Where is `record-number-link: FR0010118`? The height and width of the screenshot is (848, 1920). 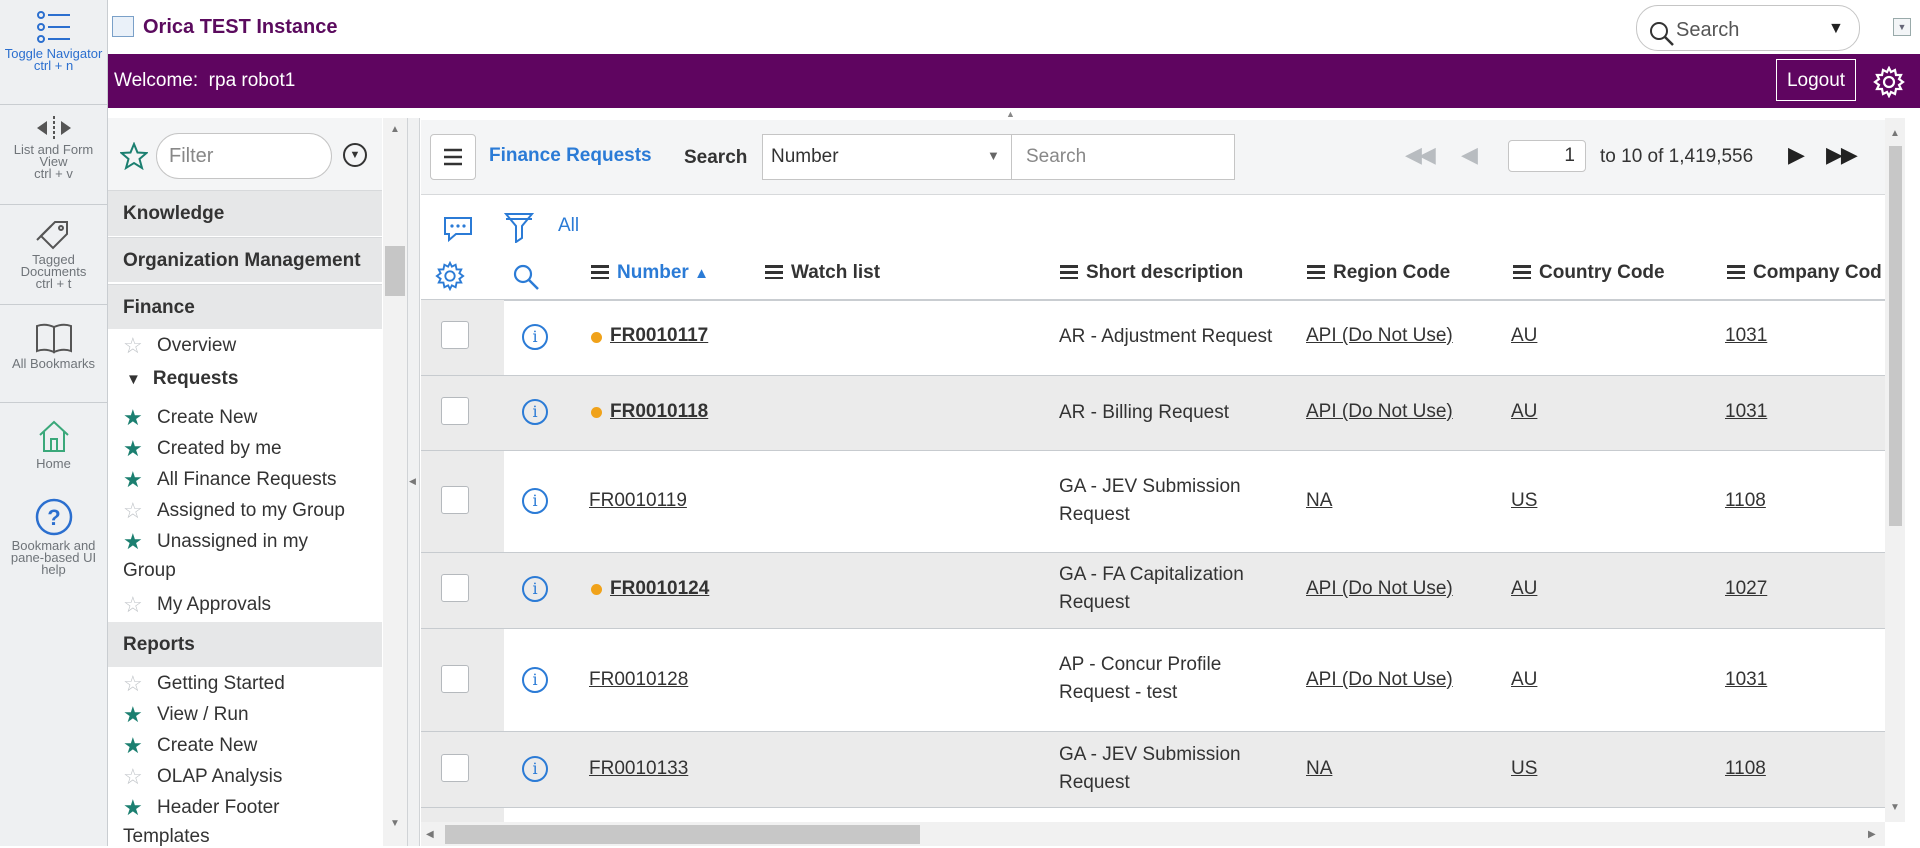
record-number-link: FR0010118 is located at coordinates (659, 412).